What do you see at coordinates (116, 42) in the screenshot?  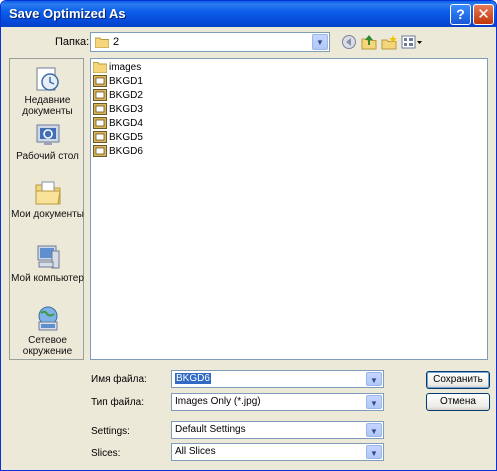 I see `look-in-value: 2` at bounding box center [116, 42].